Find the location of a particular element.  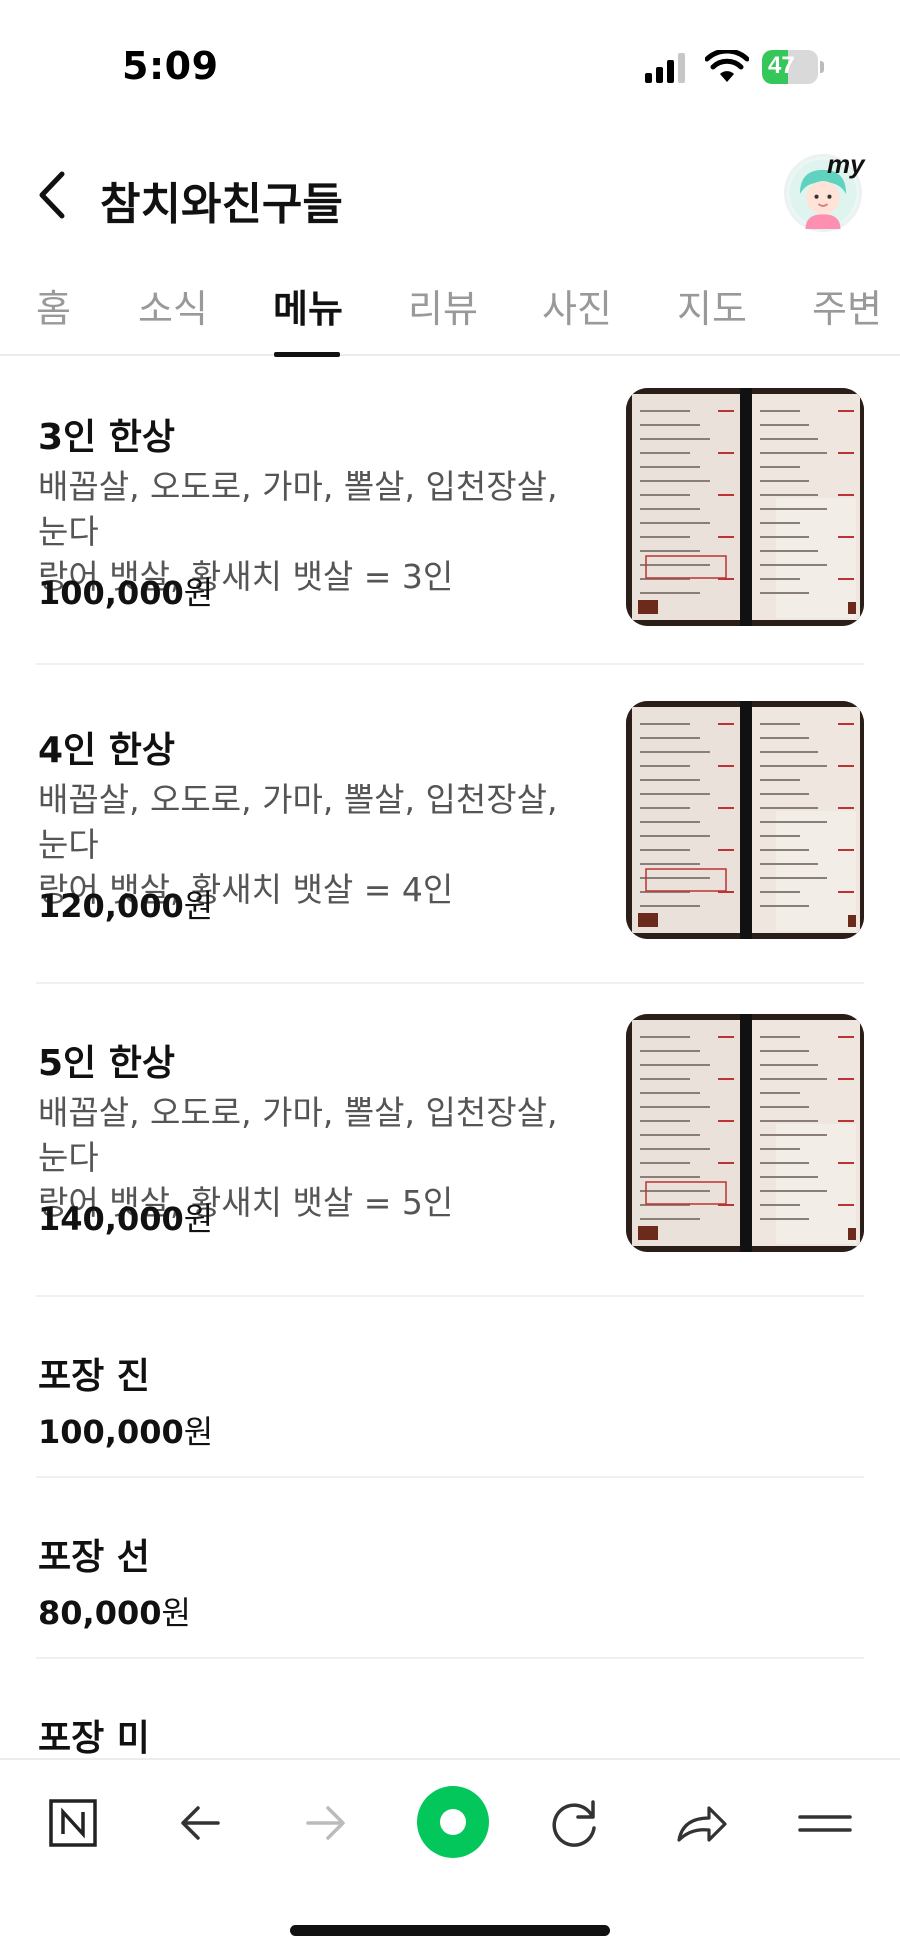

avatar-badge: my is located at coordinates (846, 164).